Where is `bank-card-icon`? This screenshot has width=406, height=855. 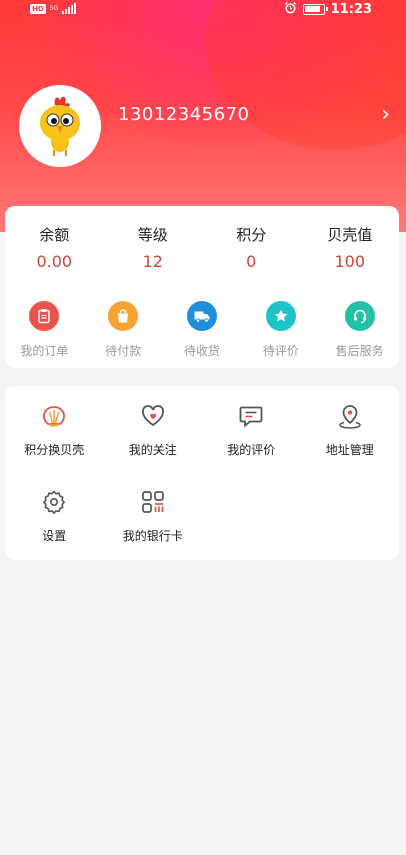
bank-card-icon is located at coordinates (153, 502).